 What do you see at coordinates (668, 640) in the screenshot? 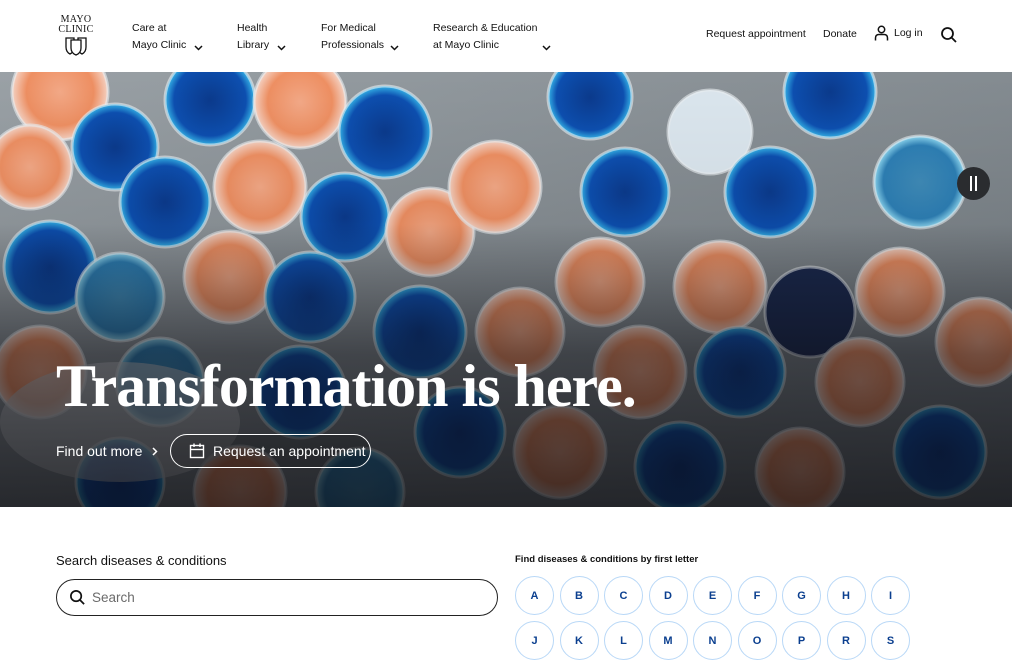
I see `letter-button-m: M` at bounding box center [668, 640].